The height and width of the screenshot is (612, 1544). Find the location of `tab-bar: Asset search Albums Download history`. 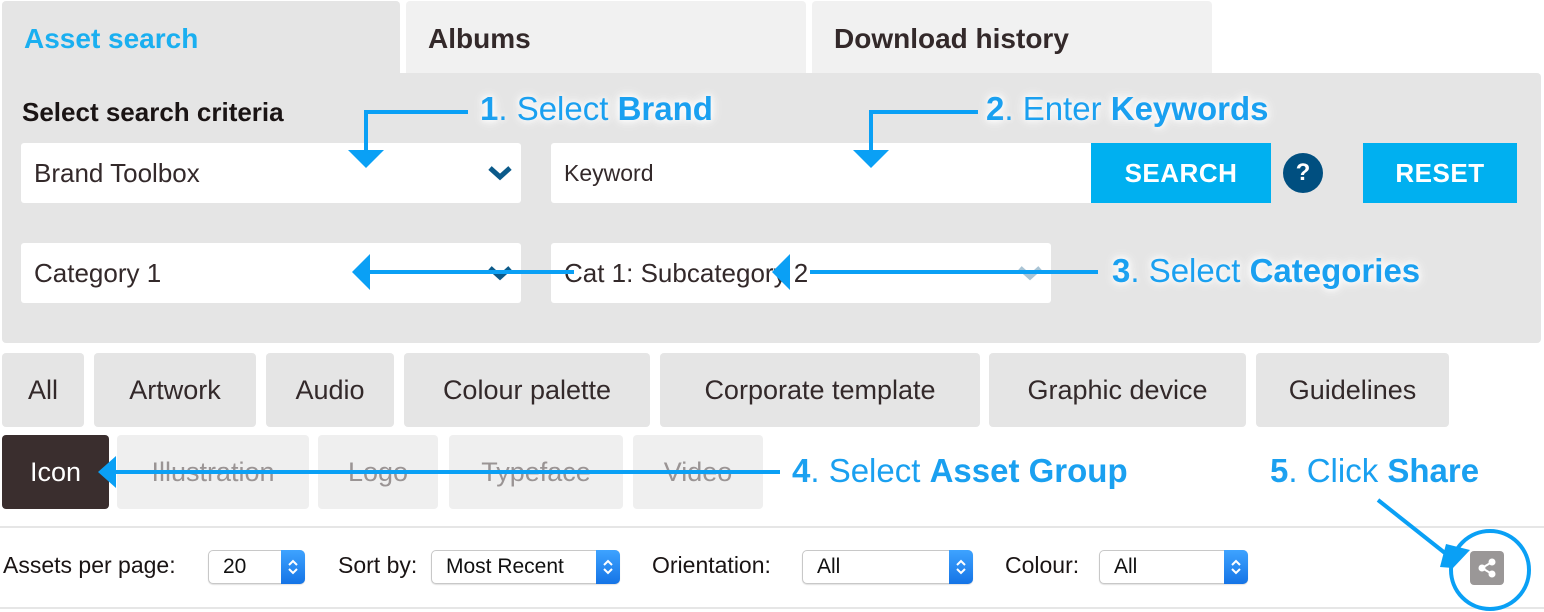

tab-bar: Asset search Albums Download history is located at coordinates (772, 36).